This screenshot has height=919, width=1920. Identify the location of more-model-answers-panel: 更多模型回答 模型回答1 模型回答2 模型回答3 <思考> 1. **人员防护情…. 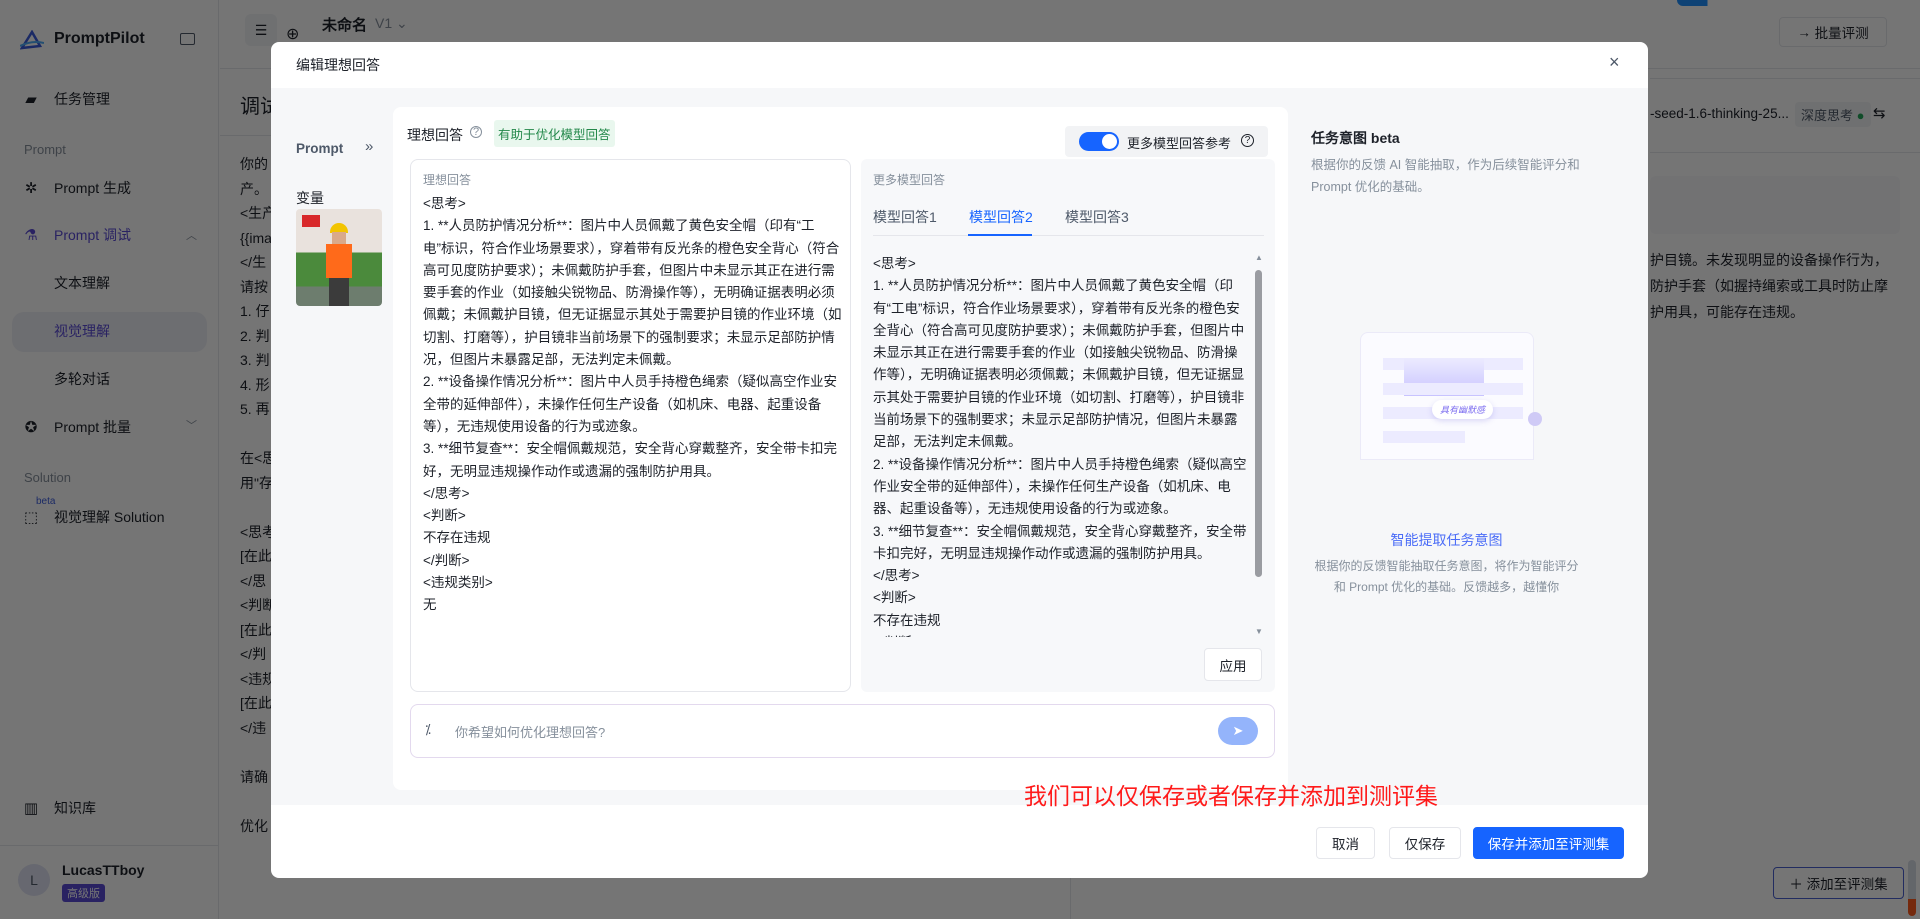
(1068, 425).